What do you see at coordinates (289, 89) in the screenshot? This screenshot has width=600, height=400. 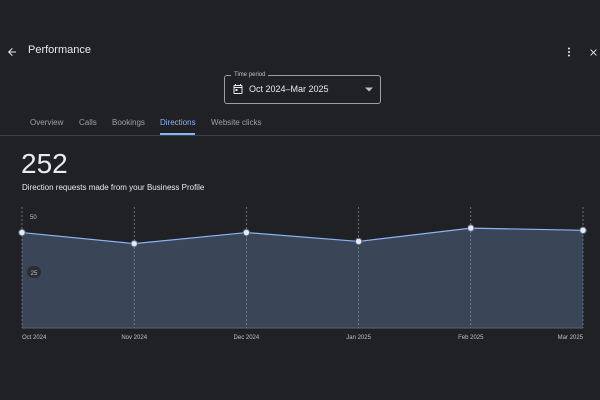 I see `time-period-value: Oct 2024–Mar 2025` at bounding box center [289, 89].